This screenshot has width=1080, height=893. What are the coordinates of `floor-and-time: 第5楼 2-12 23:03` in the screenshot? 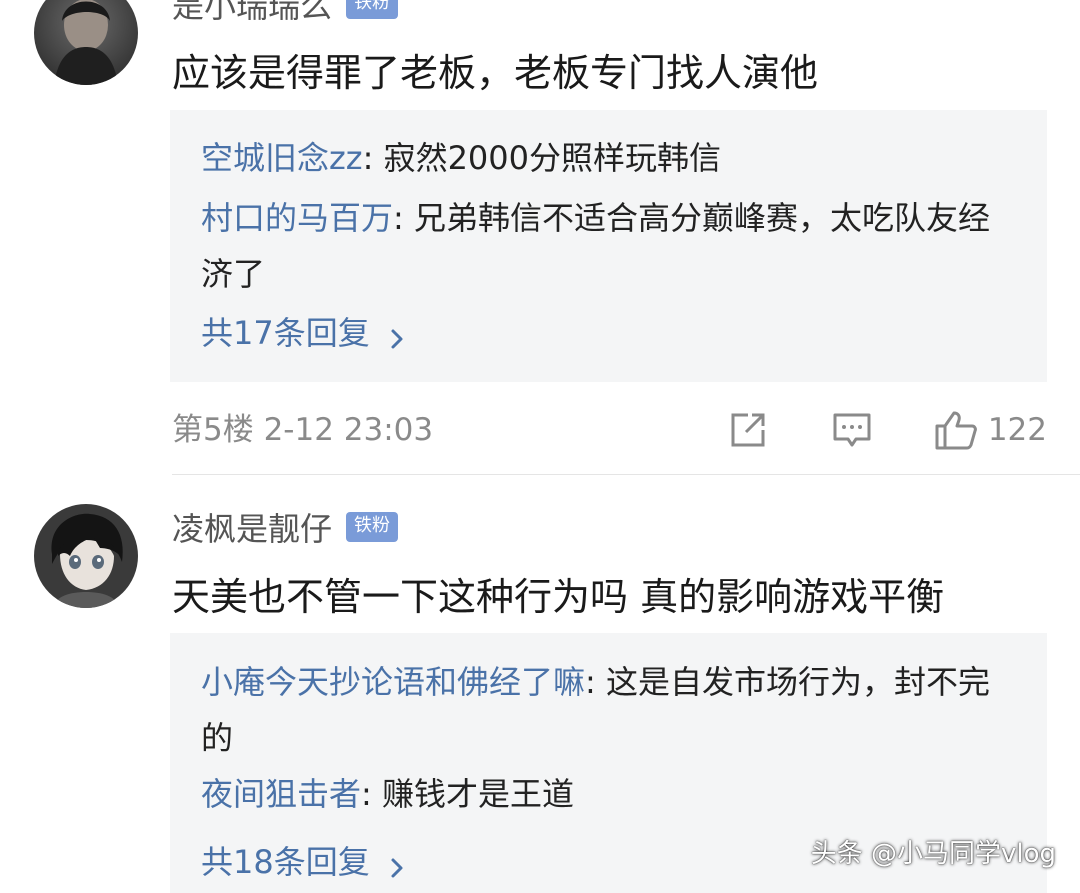 It's located at (303, 430).